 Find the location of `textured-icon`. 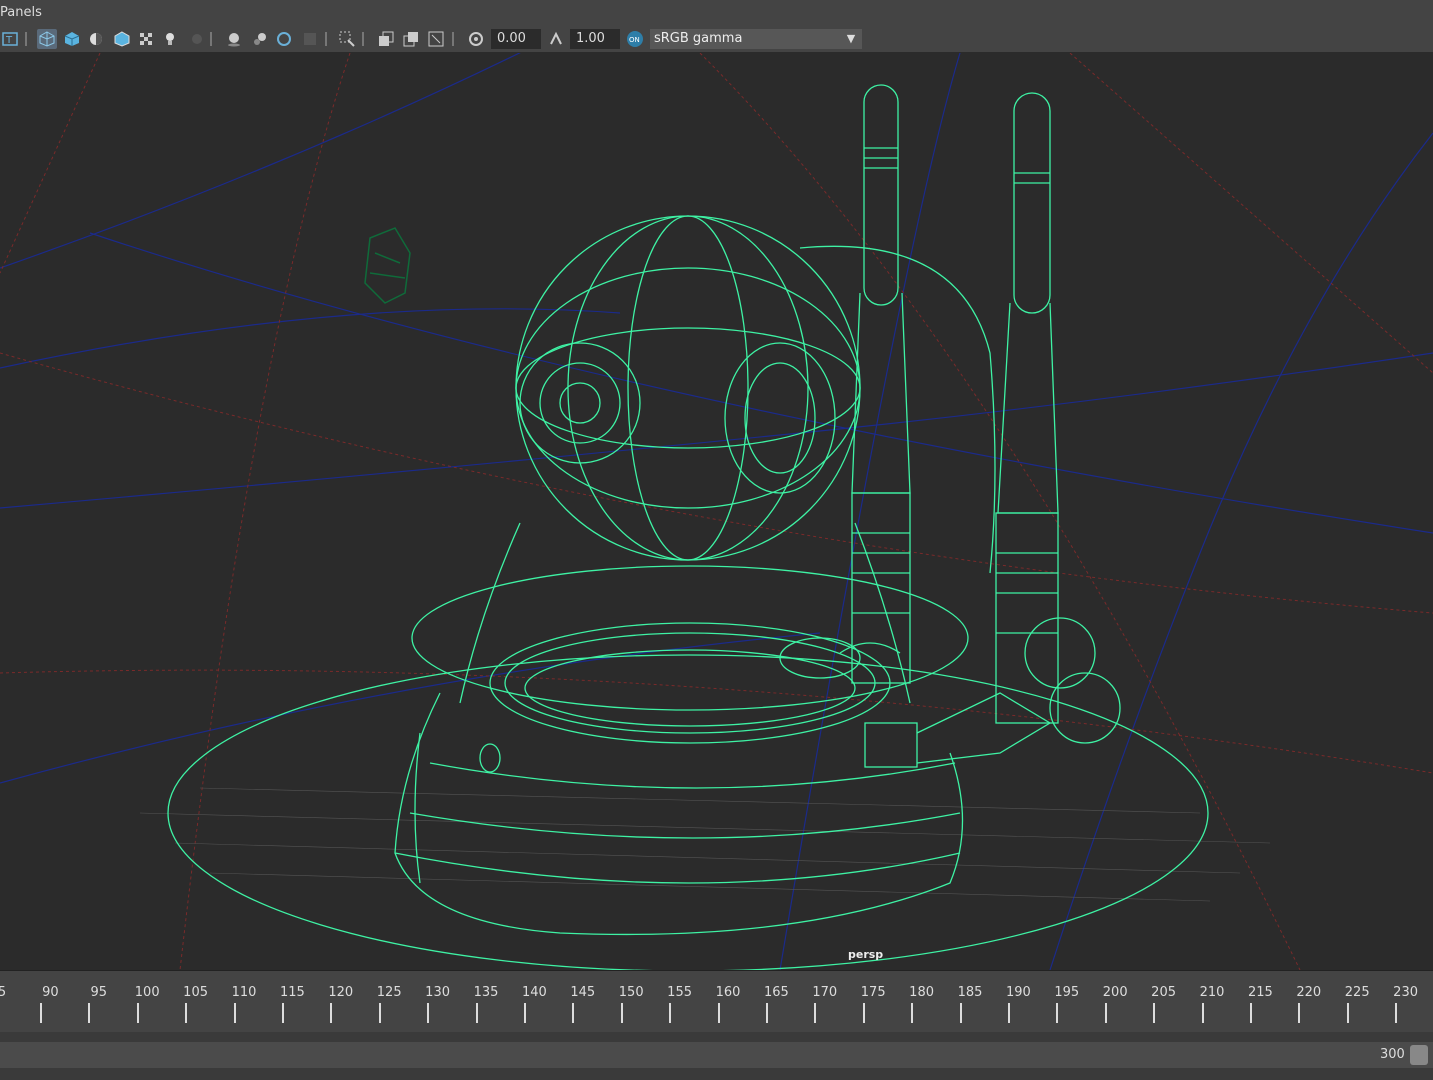

textured-icon is located at coordinates (122, 39).